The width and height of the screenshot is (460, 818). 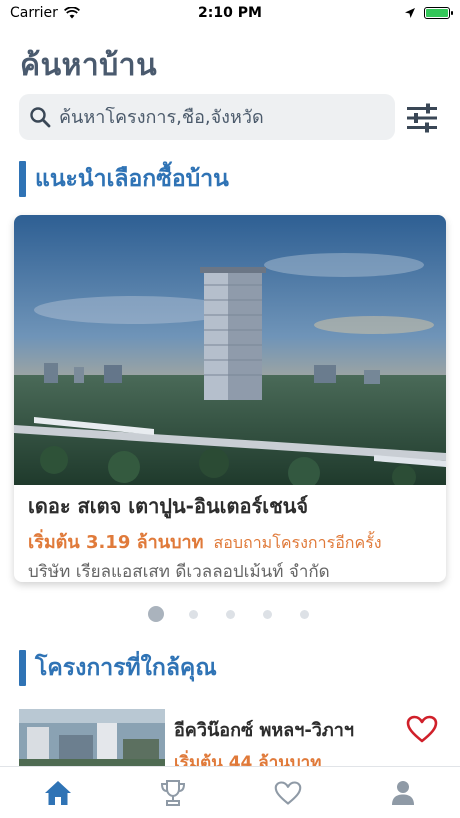 I want to click on tab-favorites, so click(x=287, y=792).